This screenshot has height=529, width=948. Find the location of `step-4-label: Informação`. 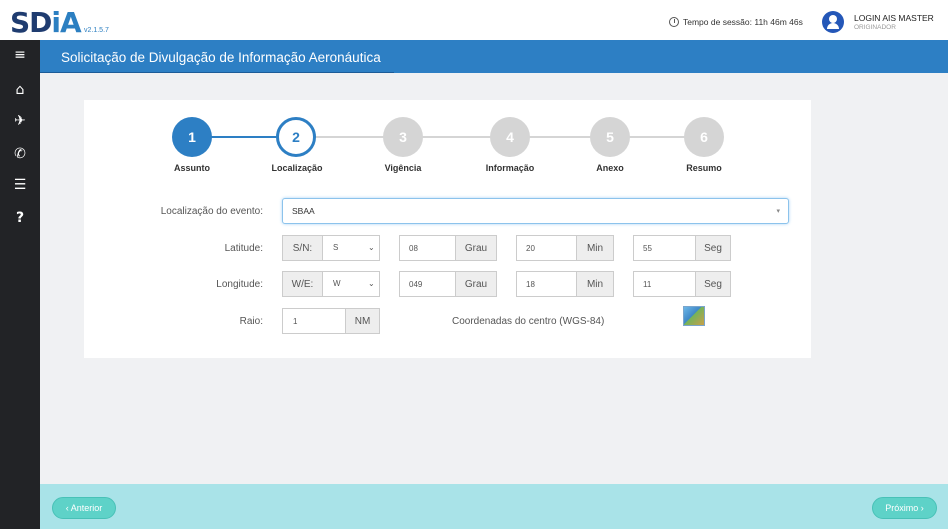

step-4-label: Informação is located at coordinates (510, 168).